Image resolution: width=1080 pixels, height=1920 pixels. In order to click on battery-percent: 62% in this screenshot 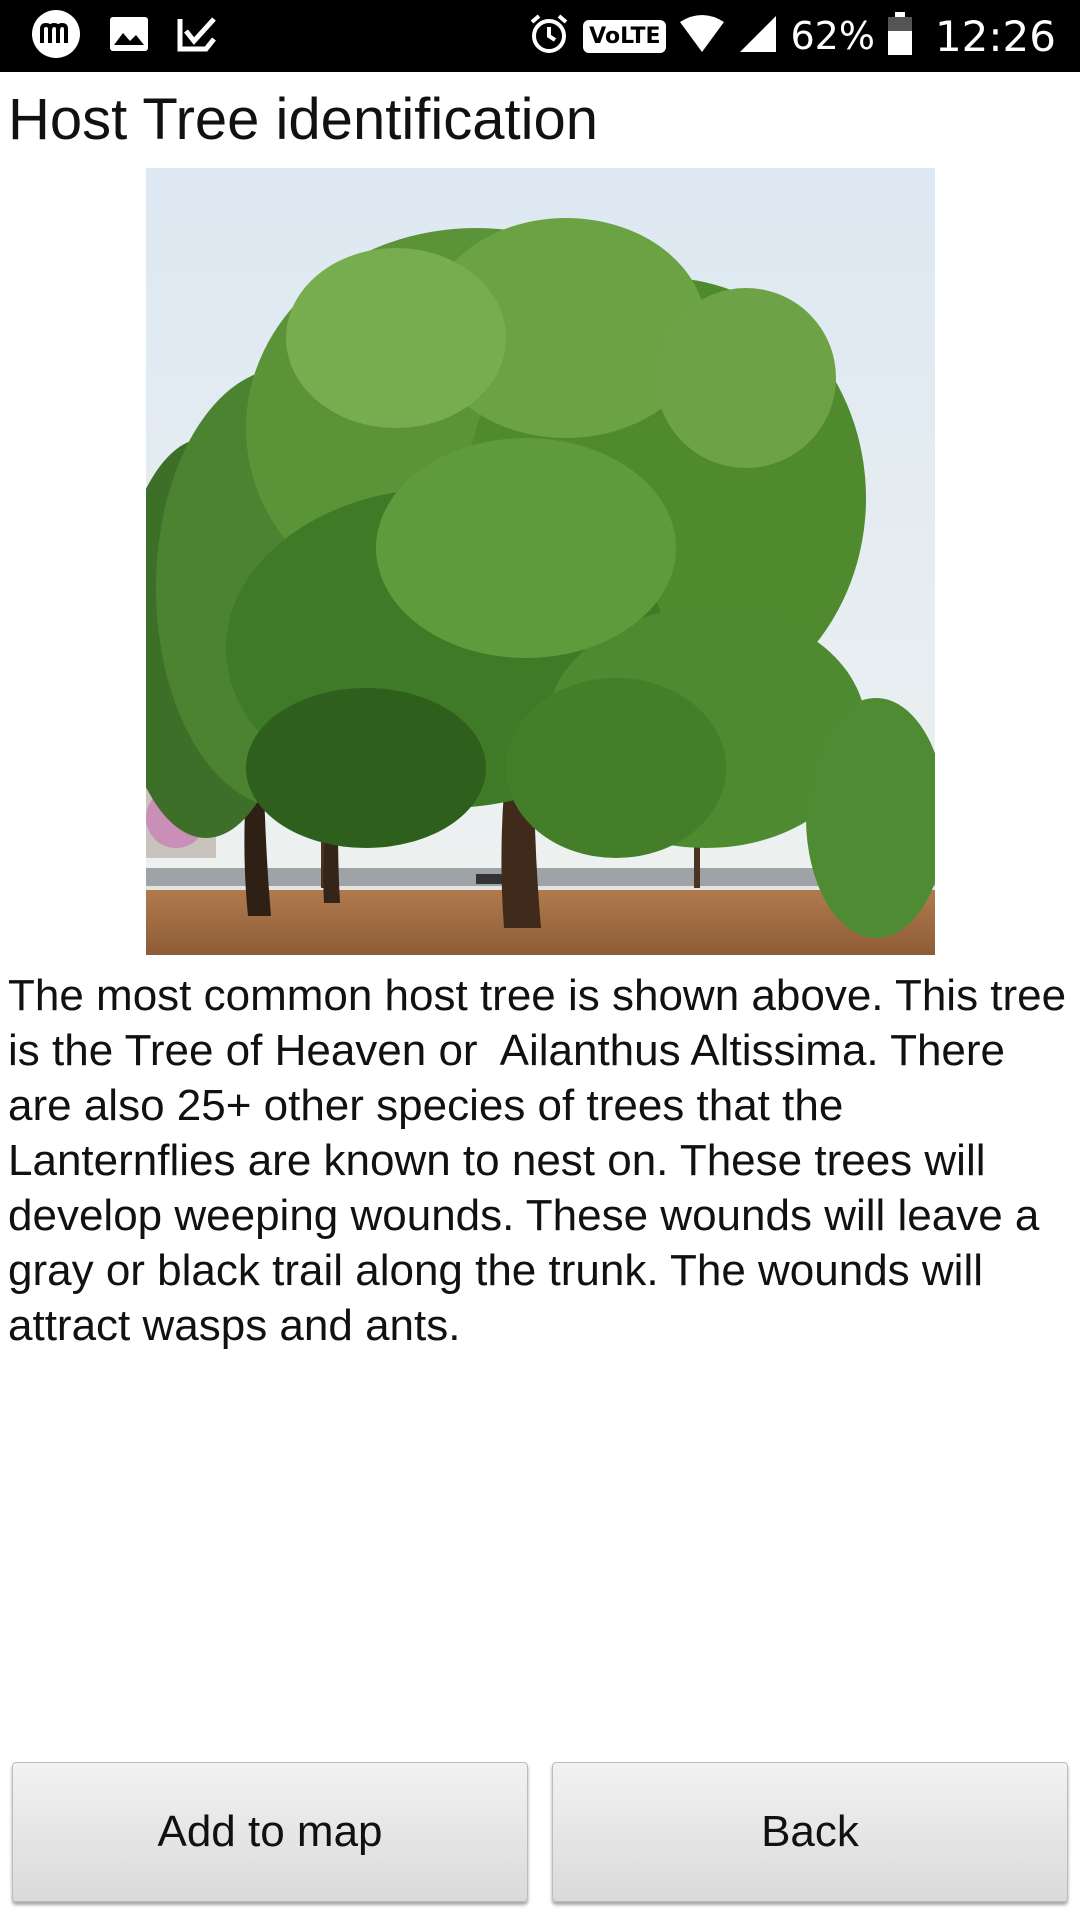, I will do `click(832, 36)`.